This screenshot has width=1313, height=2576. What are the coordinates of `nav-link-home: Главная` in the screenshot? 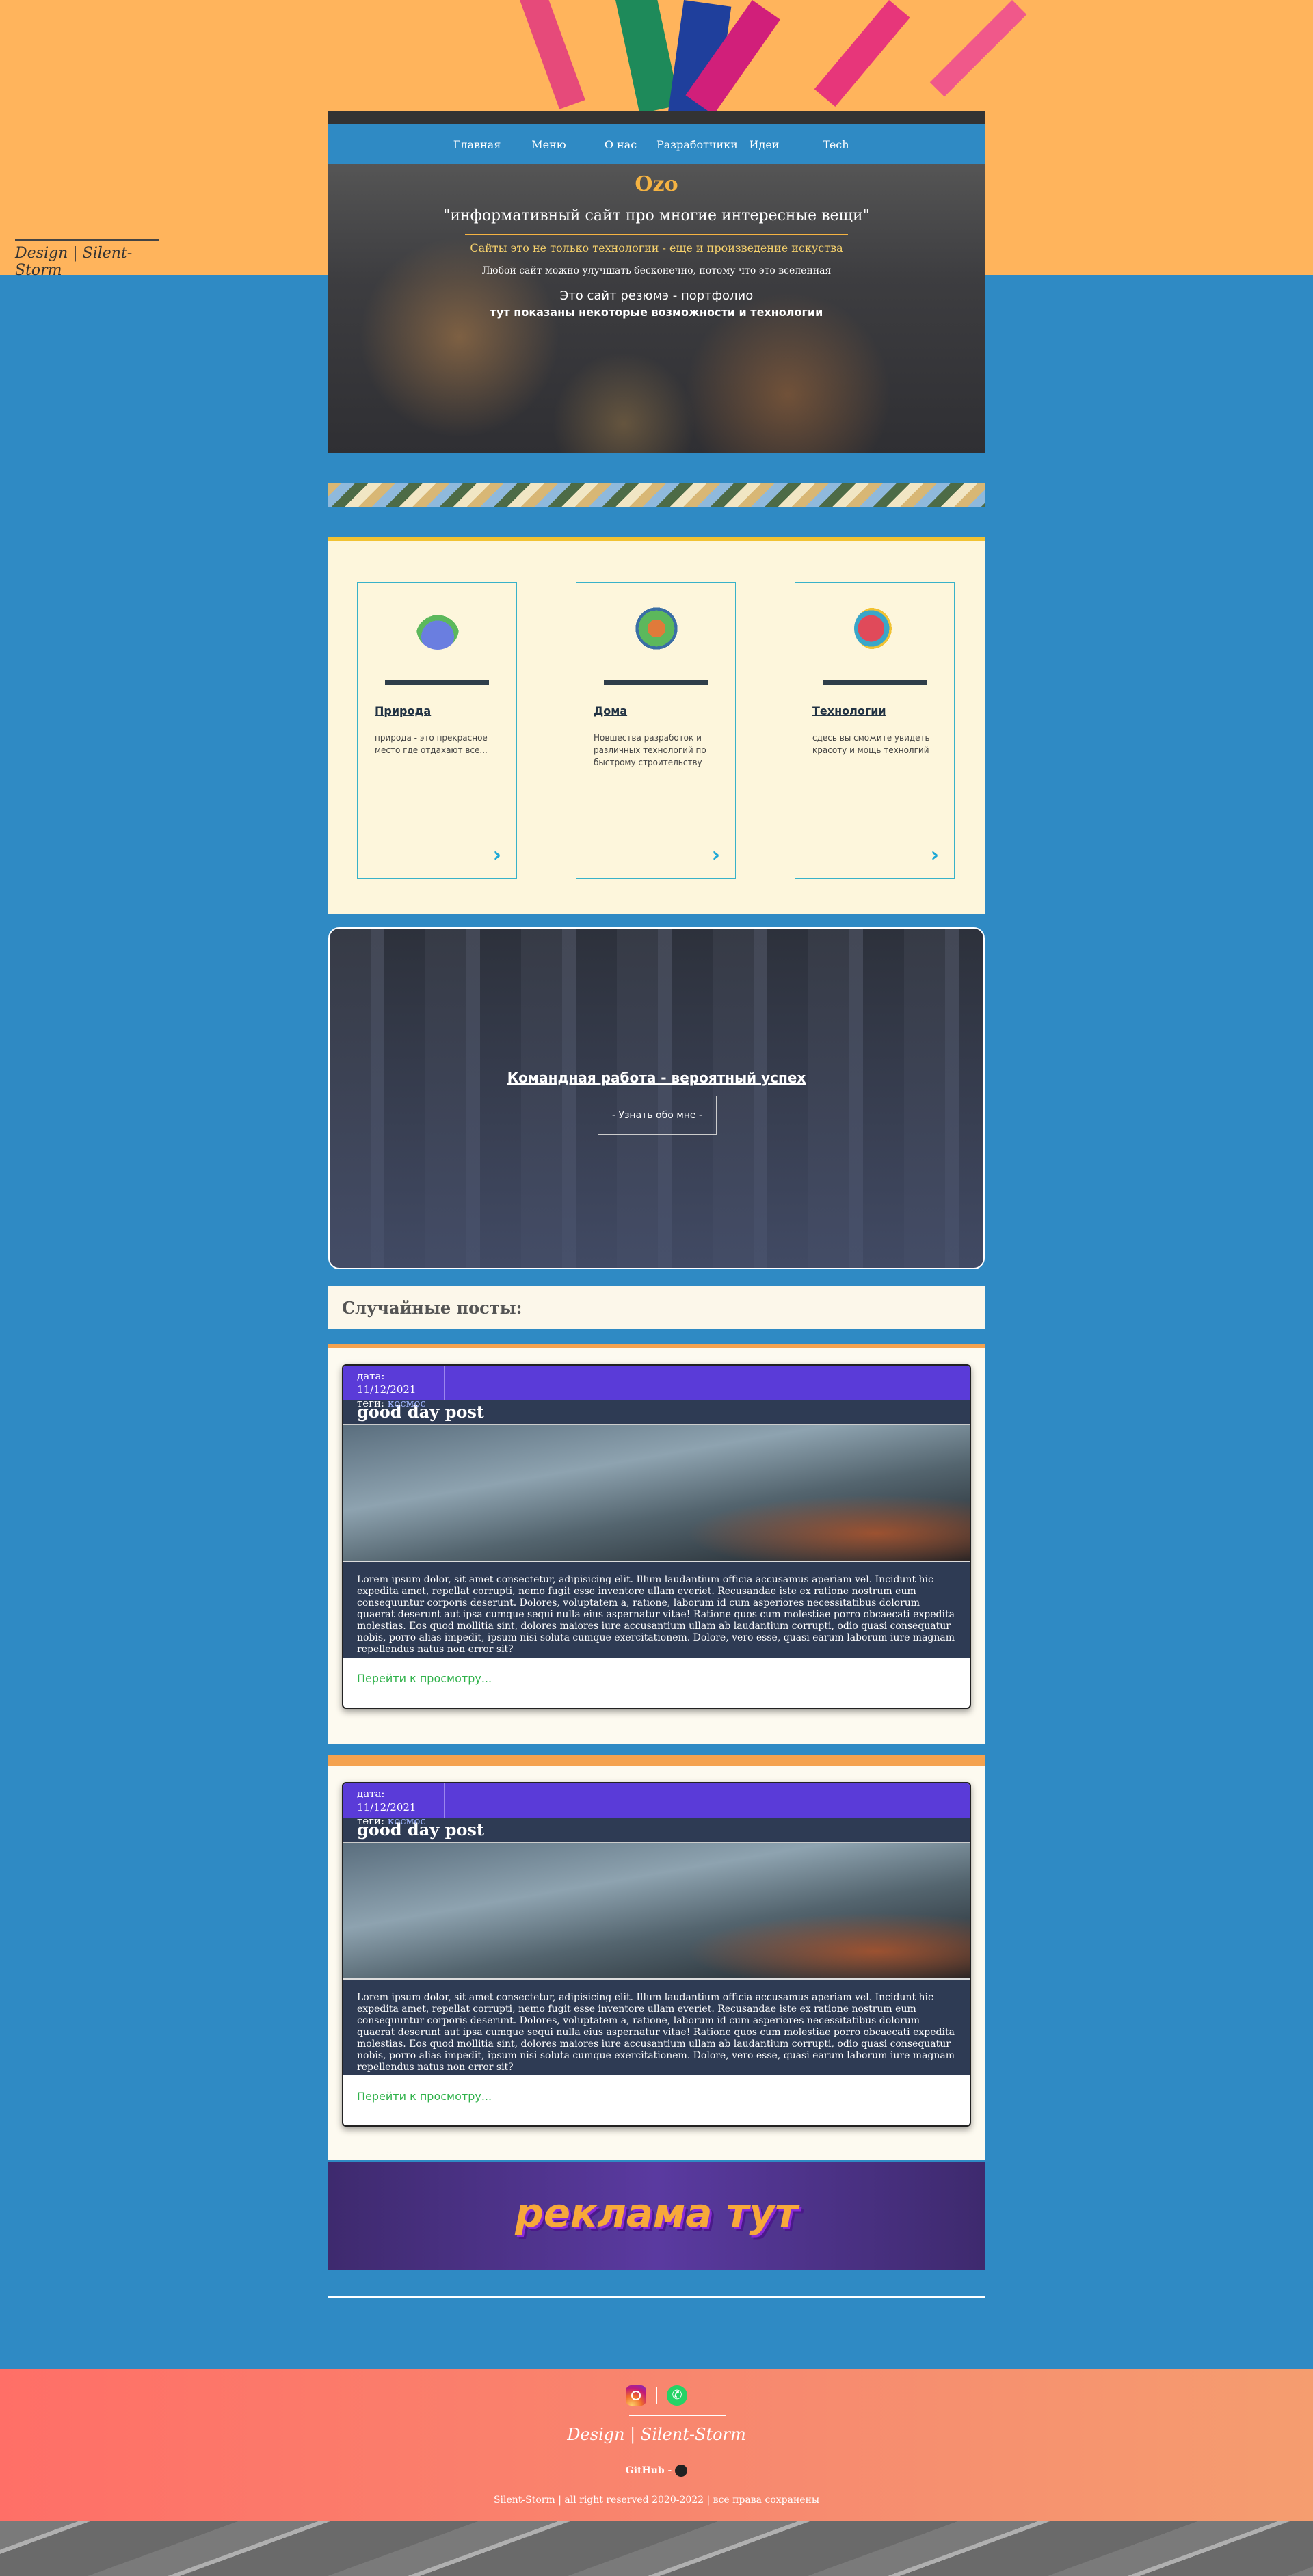 It's located at (477, 144).